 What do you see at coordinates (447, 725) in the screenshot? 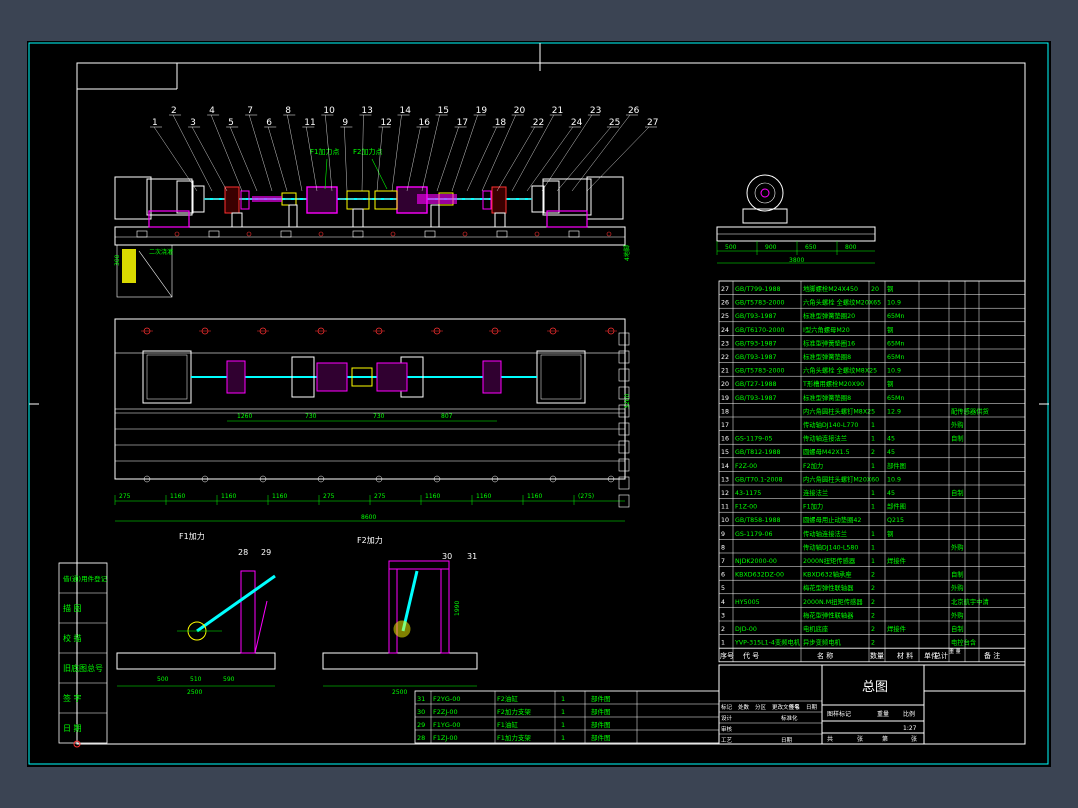
I see `small-bom-29-1: F1YG-00` at bounding box center [447, 725].